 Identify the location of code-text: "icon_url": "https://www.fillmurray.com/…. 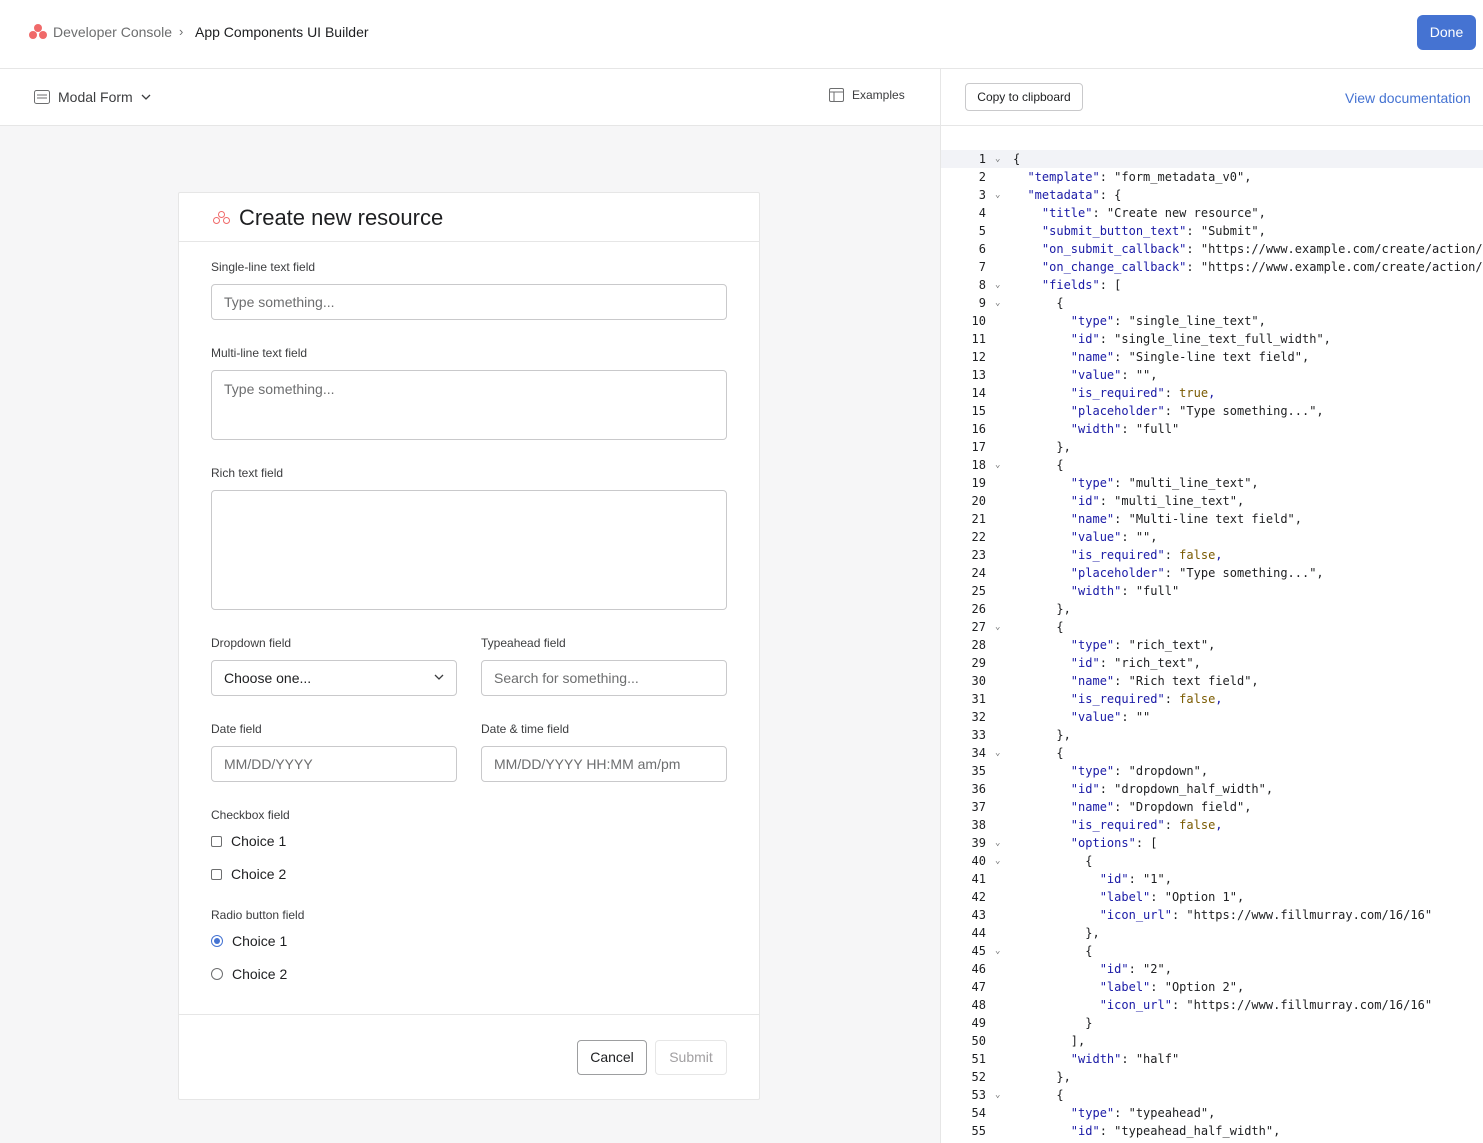
(1266, 915).